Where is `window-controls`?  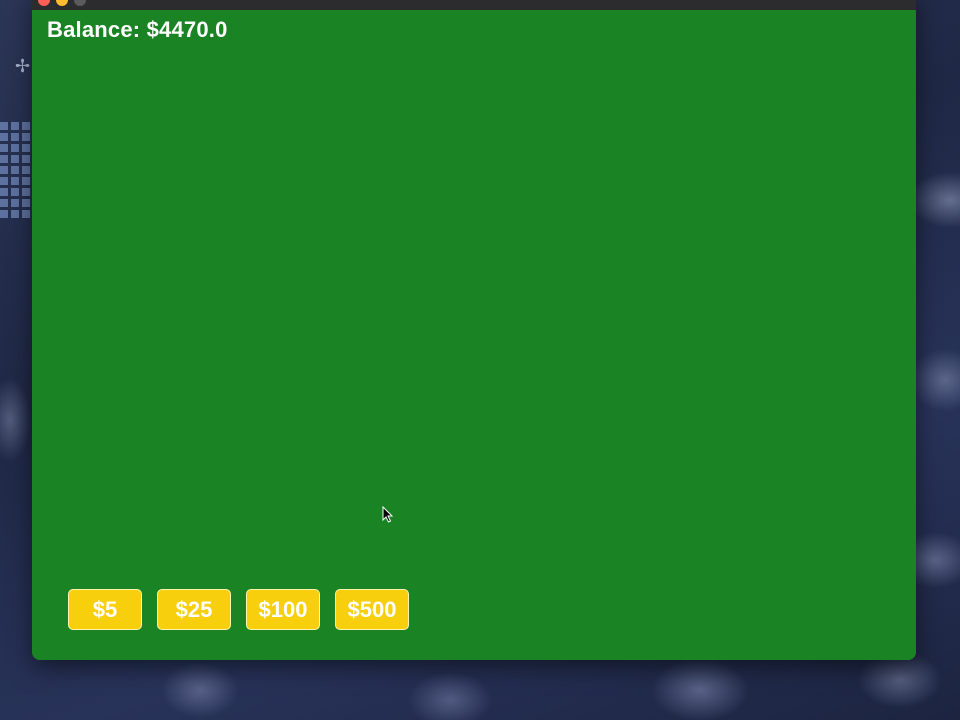 window-controls is located at coordinates (62, 3).